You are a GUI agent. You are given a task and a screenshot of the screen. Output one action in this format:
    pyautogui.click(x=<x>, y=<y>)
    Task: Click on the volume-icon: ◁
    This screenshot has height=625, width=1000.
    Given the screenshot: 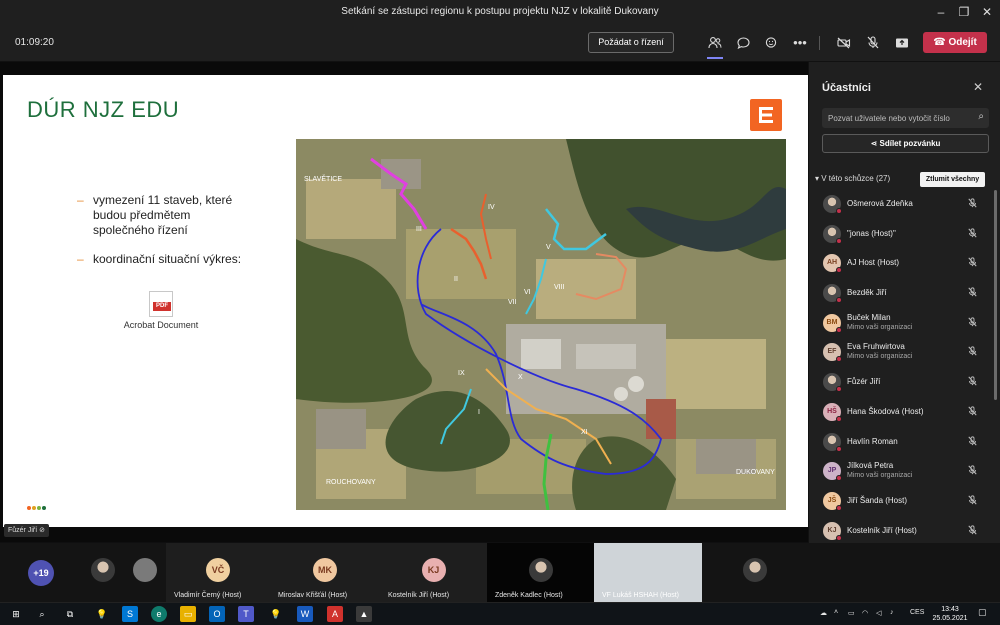 What is the action you would take?
    pyautogui.click(x=878, y=613)
    